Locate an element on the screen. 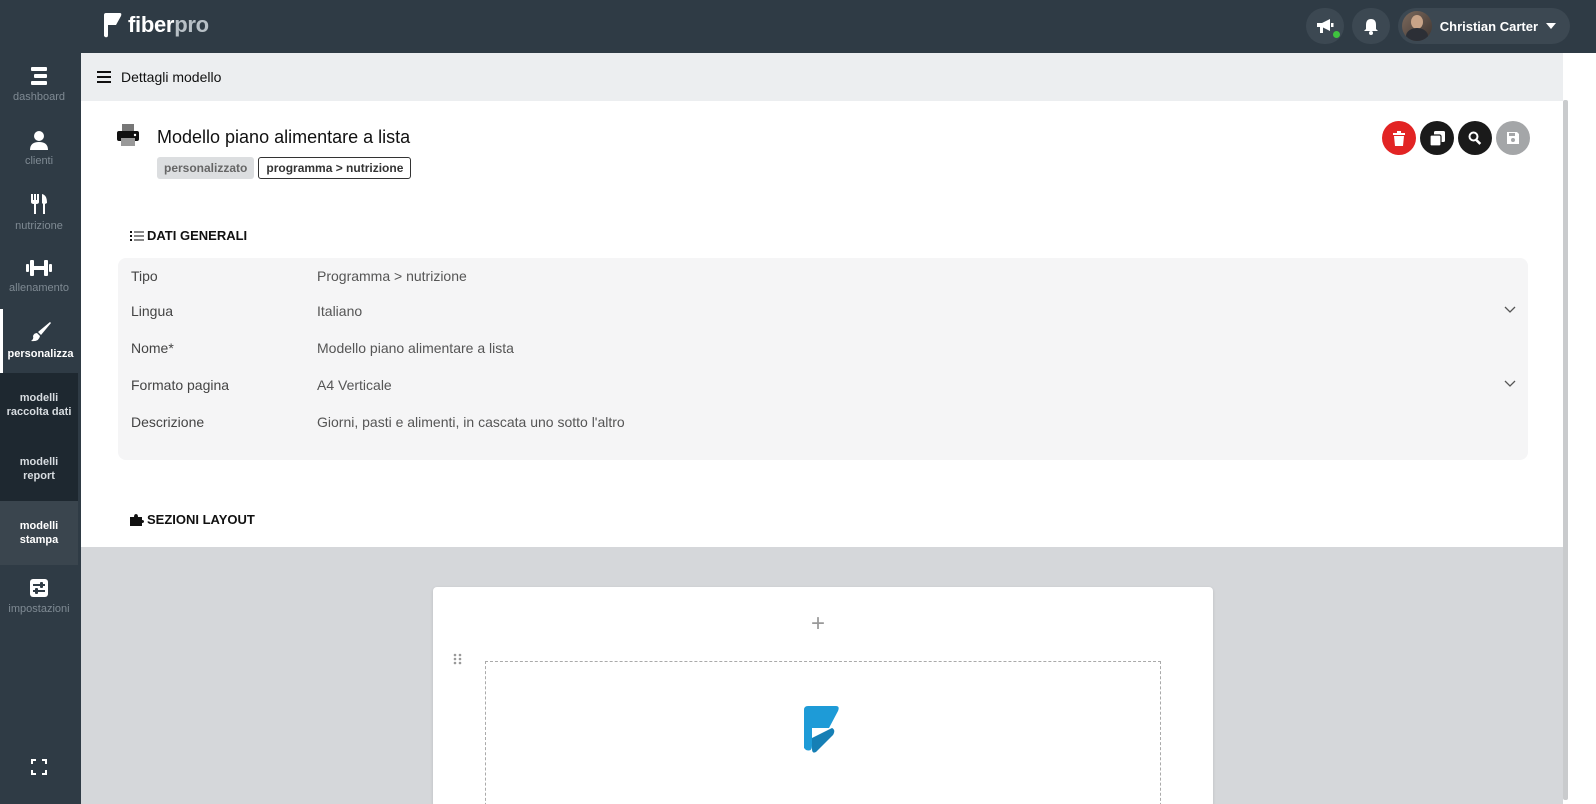 The width and height of the screenshot is (1596, 804). app-logo-text: fiberpro is located at coordinates (168, 24).